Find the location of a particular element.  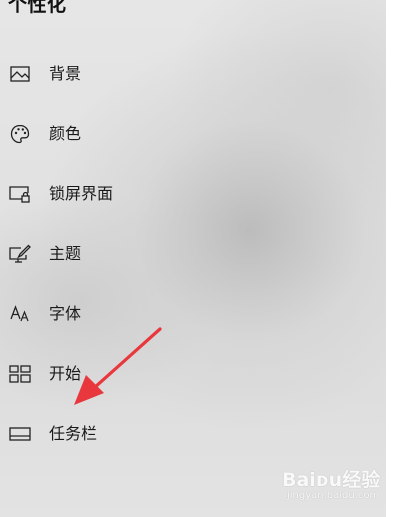

nav-item-taskbar: 任务栏 is located at coordinates (193, 434).